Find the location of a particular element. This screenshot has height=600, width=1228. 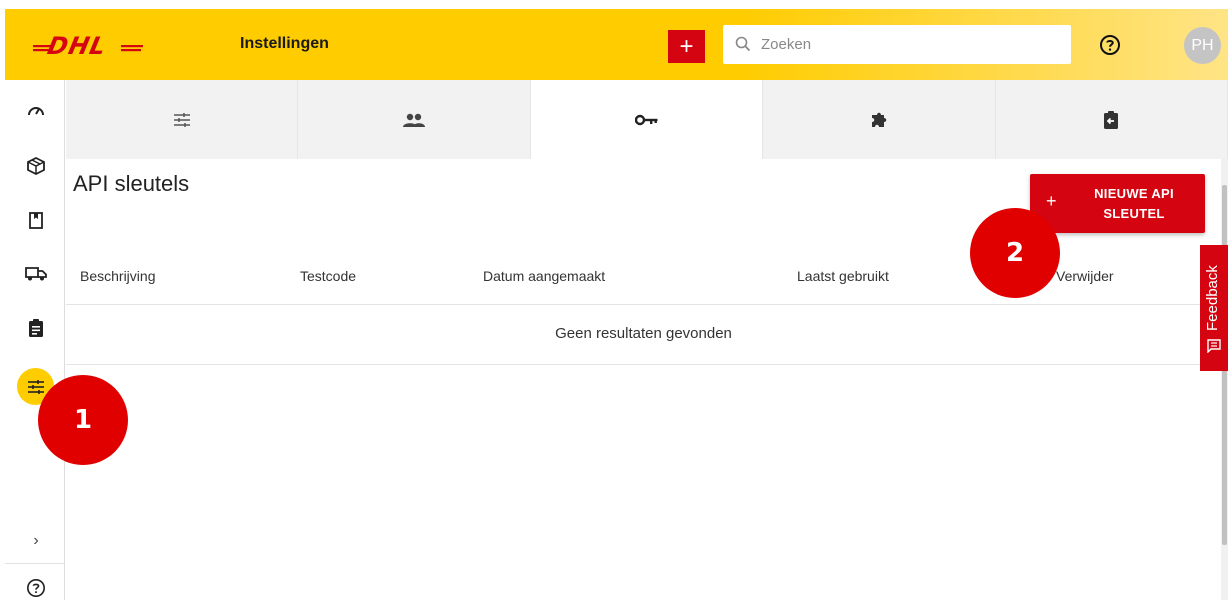

truck-icon is located at coordinates (36, 274).